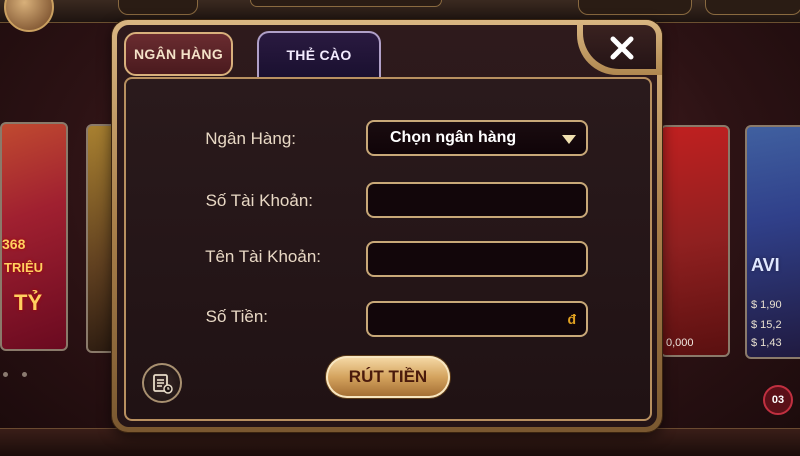 The width and height of the screenshot is (800, 456). I want to click on account-number-input, so click(477, 200).